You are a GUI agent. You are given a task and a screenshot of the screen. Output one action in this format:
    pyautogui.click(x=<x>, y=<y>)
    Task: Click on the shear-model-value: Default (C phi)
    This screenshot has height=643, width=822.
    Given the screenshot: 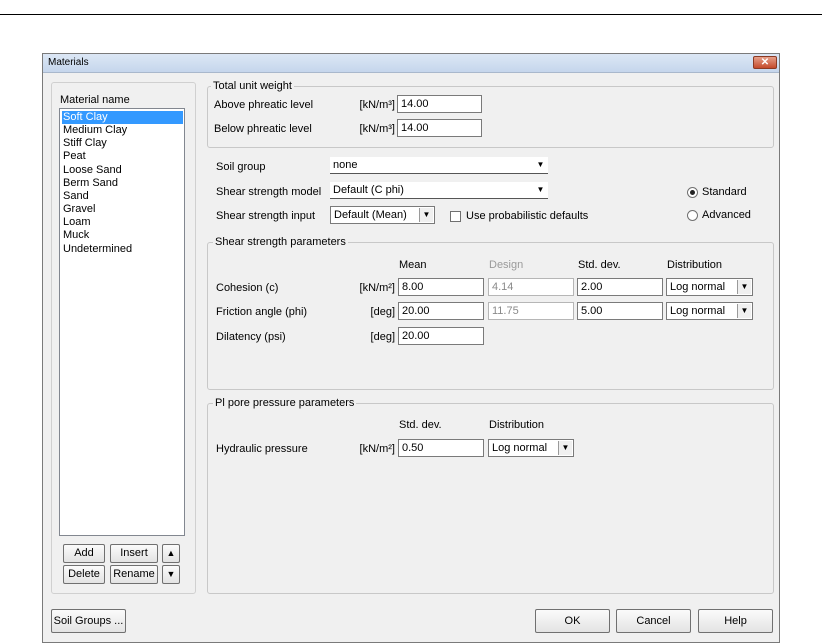 What is the action you would take?
    pyautogui.click(x=368, y=190)
    